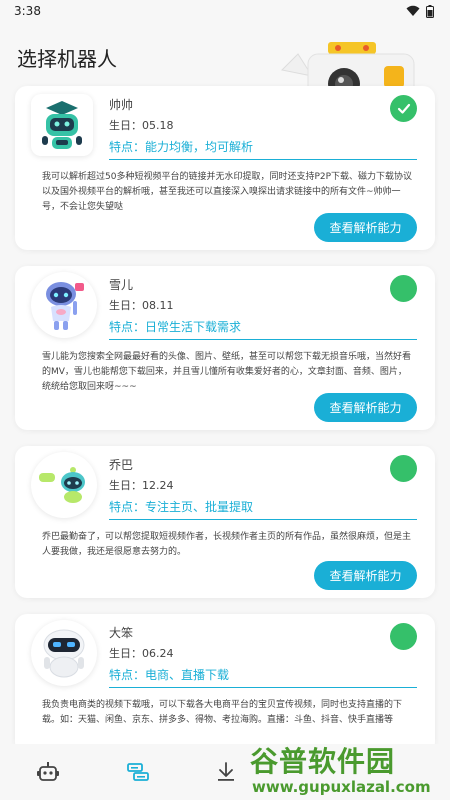 Image resolution: width=450 pixels, height=800 pixels. What do you see at coordinates (225, 11) in the screenshot?
I see `status-bar: 3:38` at bounding box center [225, 11].